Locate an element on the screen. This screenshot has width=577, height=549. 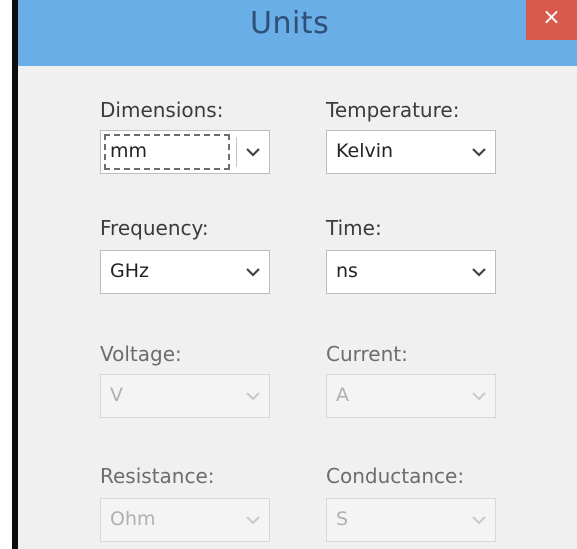
voltage-select: V is located at coordinates (185, 396).